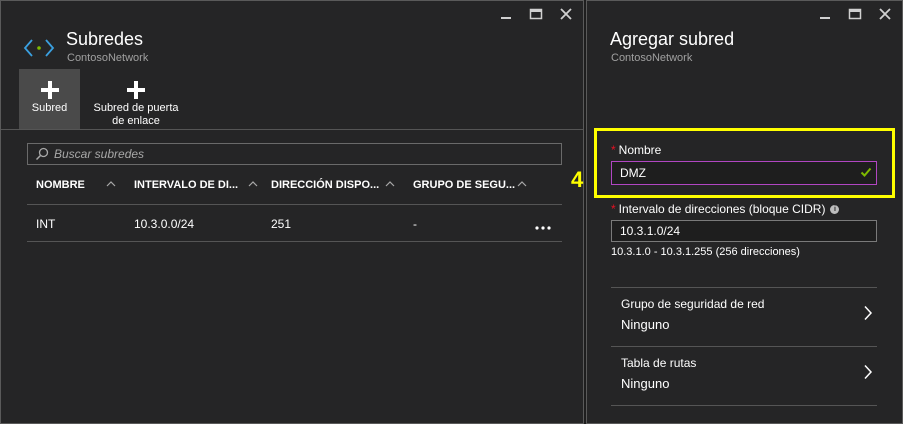  Describe the element at coordinates (49, 108) in the screenshot. I see `add-subnet-label: Subred` at that location.